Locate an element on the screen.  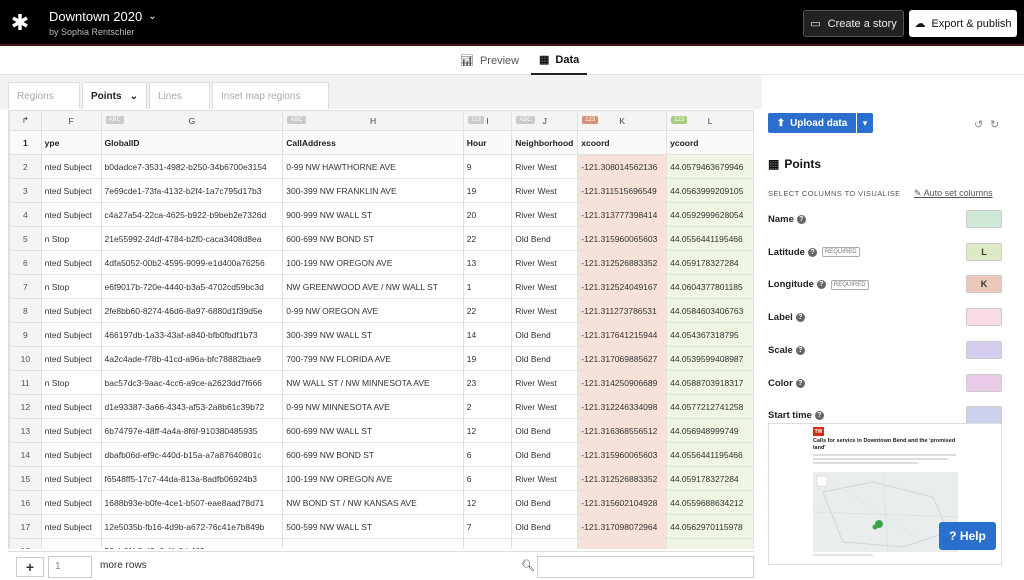
search-input is located at coordinates (645, 567).